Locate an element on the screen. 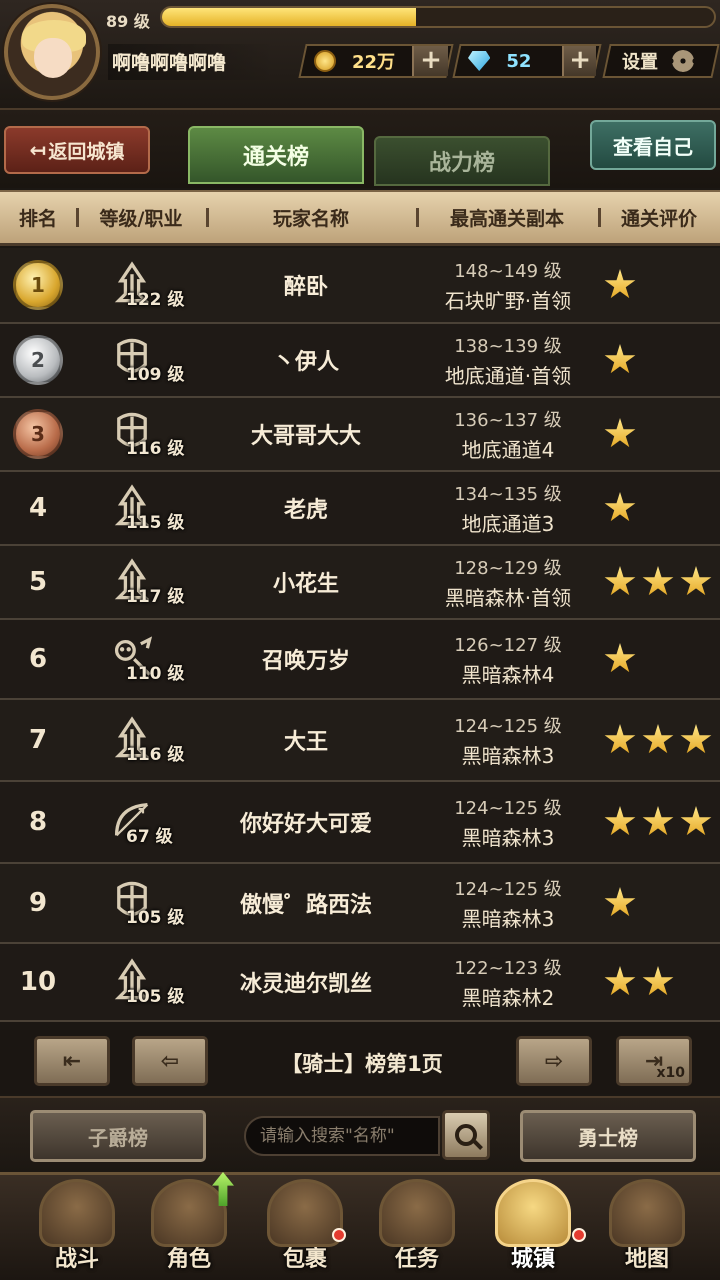 The image size is (720, 1280). table-row: 10 105 级 冰灵迪尔凯丝 122~123 级黑暗森林2 is located at coordinates (360, 983).